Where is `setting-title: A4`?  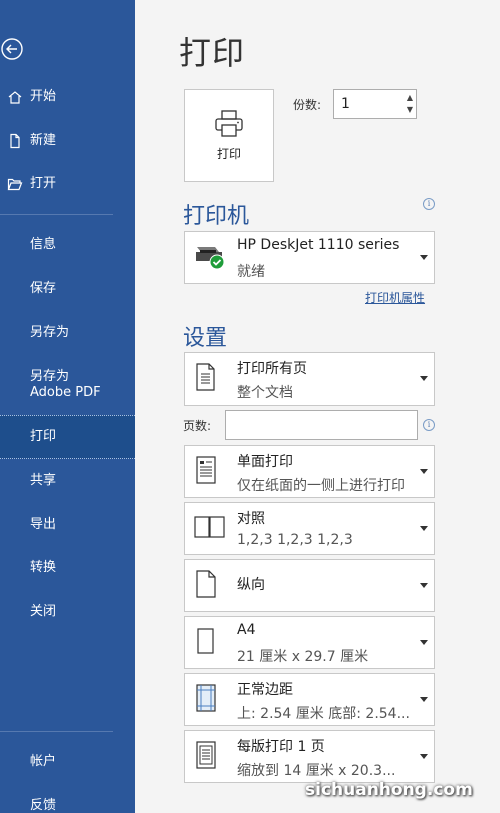 setting-title: A4 is located at coordinates (246, 630).